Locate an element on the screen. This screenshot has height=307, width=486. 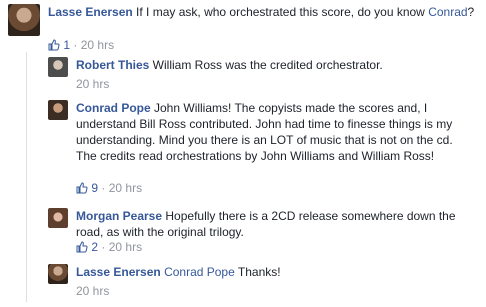
mention-link: Conrad is located at coordinates (447, 12).